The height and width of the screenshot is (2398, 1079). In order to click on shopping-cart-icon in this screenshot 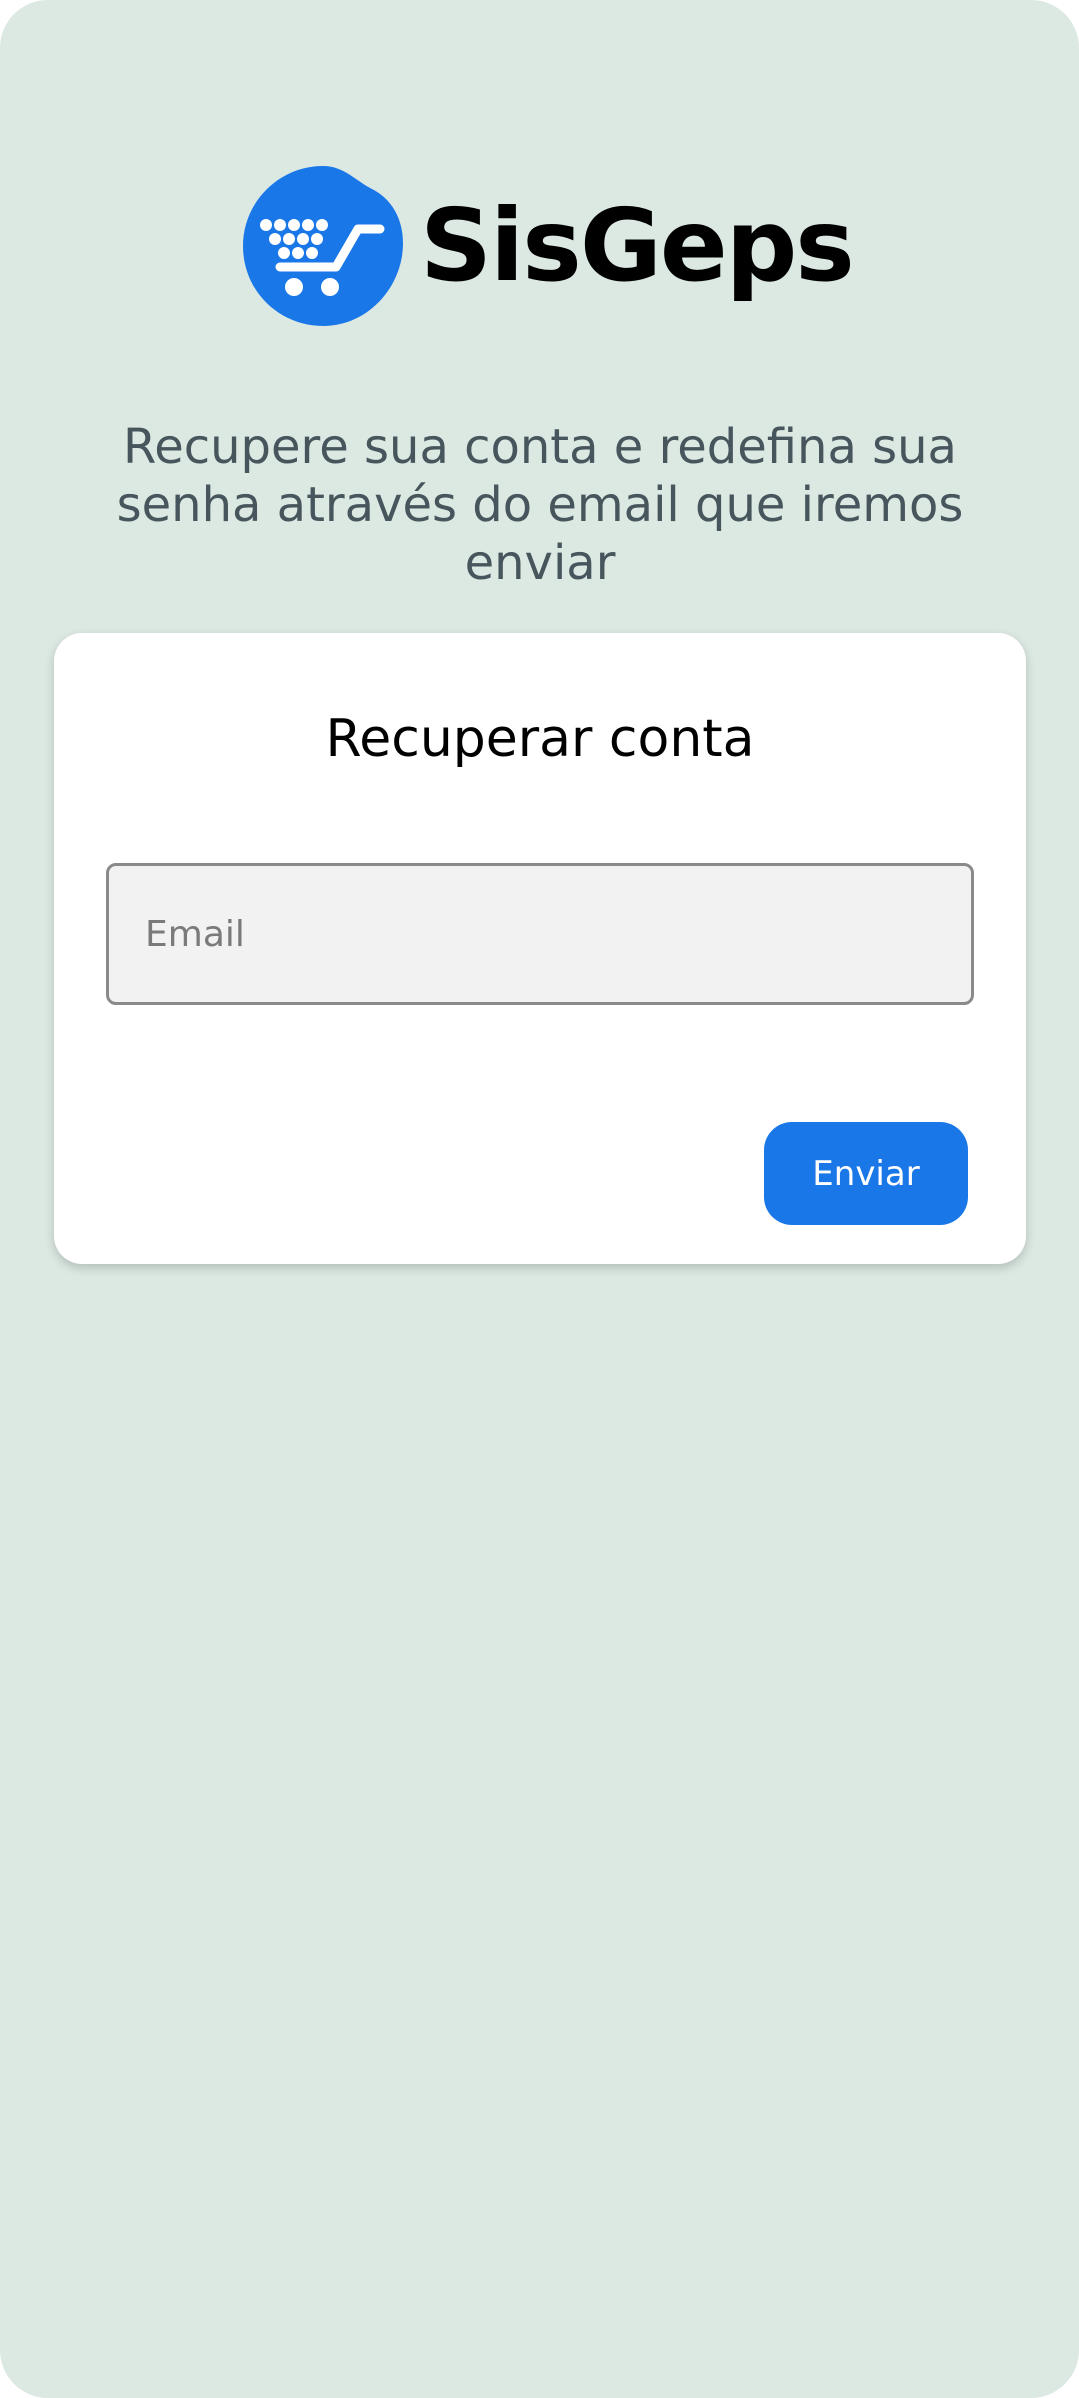, I will do `click(323, 246)`.